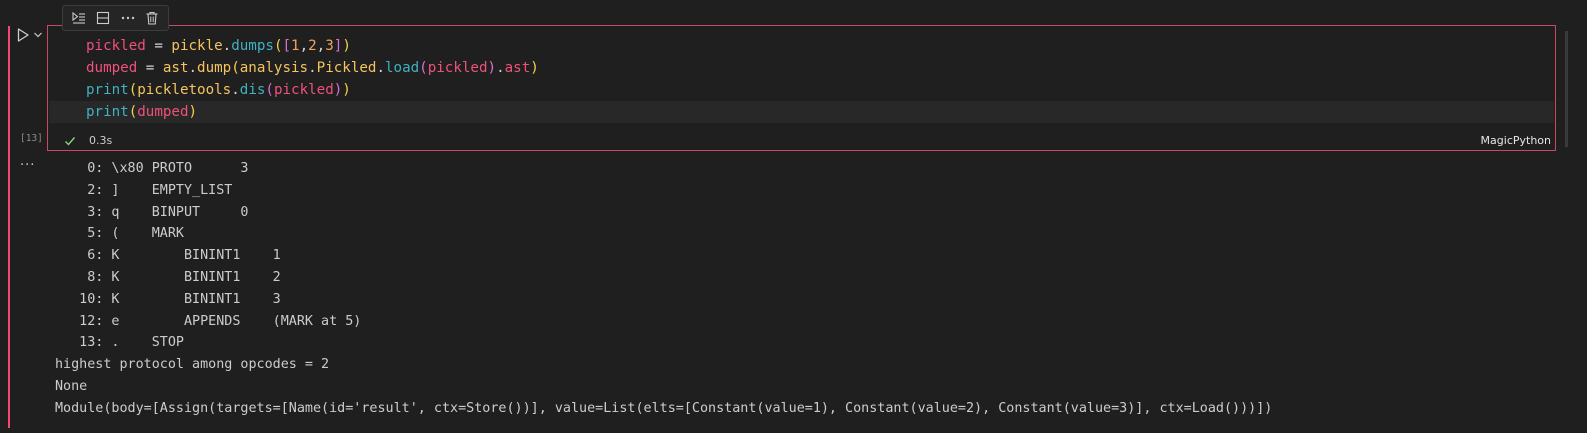  Describe the element at coordinates (9, 227) in the screenshot. I see `cell-focus-indicator` at that location.